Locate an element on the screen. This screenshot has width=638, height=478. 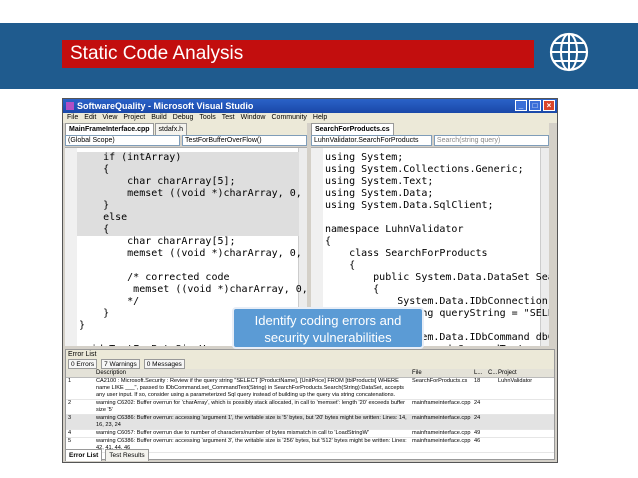
menu-item-build: Build is located at coordinates (159, 118).